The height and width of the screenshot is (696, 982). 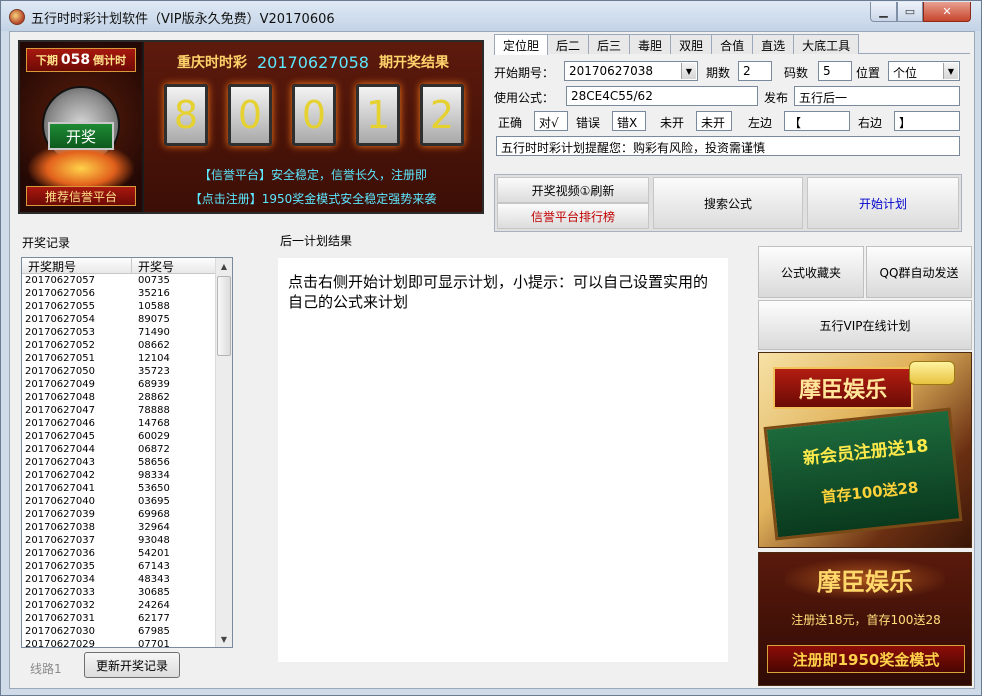 What do you see at coordinates (521, 44) in the screenshot?
I see `tab-dingweidan: 定位胆` at bounding box center [521, 44].